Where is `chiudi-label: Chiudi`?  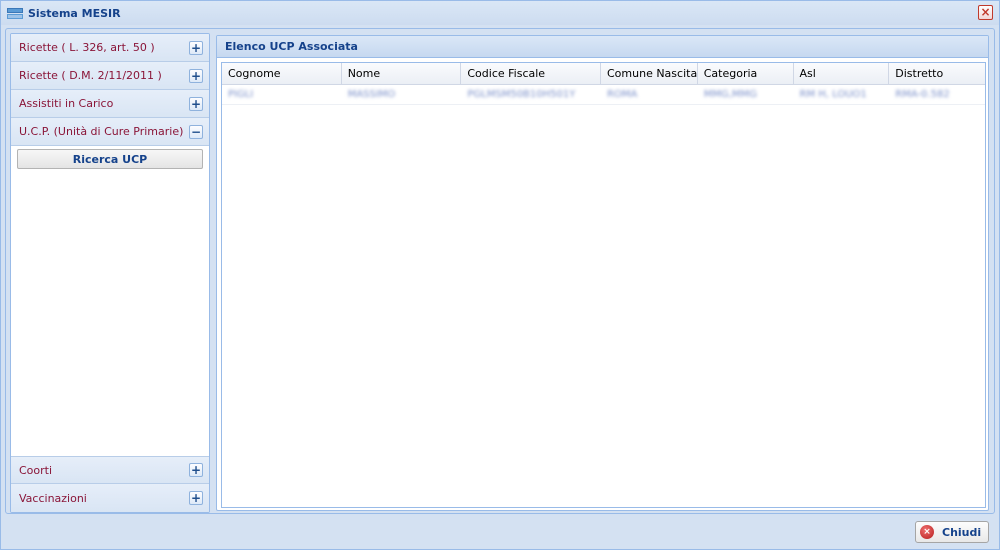 chiudi-label: Chiudi is located at coordinates (962, 532).